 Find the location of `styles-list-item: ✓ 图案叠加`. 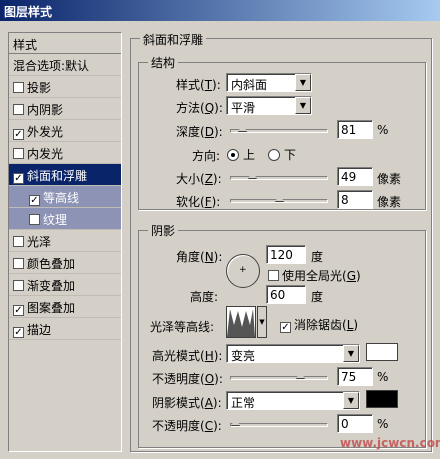

styles-list-item: ✓ 图案叠加 is located at coordinates (65, 307).